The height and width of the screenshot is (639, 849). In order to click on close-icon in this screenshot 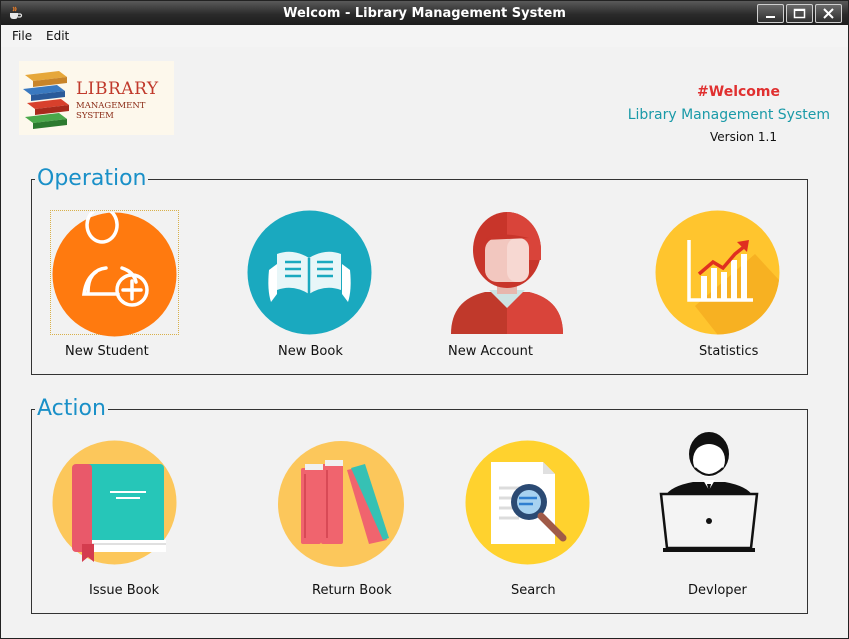, I will do `click(828, 13)`.